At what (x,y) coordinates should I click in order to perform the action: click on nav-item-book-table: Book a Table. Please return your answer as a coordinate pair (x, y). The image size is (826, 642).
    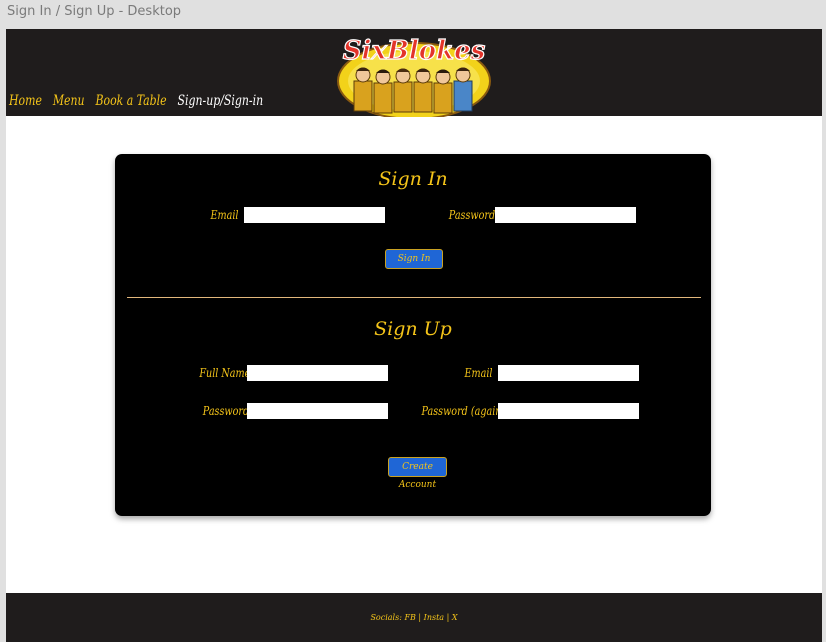
    Looking at the image, I should click on (130, 101).